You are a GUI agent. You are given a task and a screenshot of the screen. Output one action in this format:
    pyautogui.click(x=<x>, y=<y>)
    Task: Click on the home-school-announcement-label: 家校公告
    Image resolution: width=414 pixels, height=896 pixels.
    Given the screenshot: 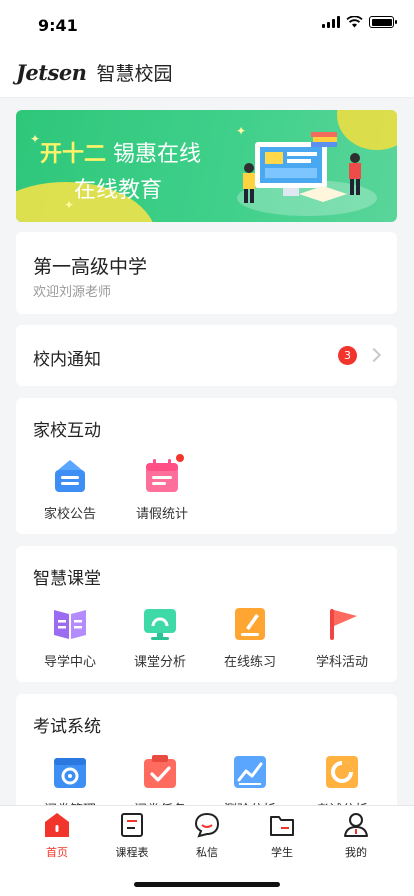 What is the action you would take?
    pyautogui.click(x=69, y=514)
    